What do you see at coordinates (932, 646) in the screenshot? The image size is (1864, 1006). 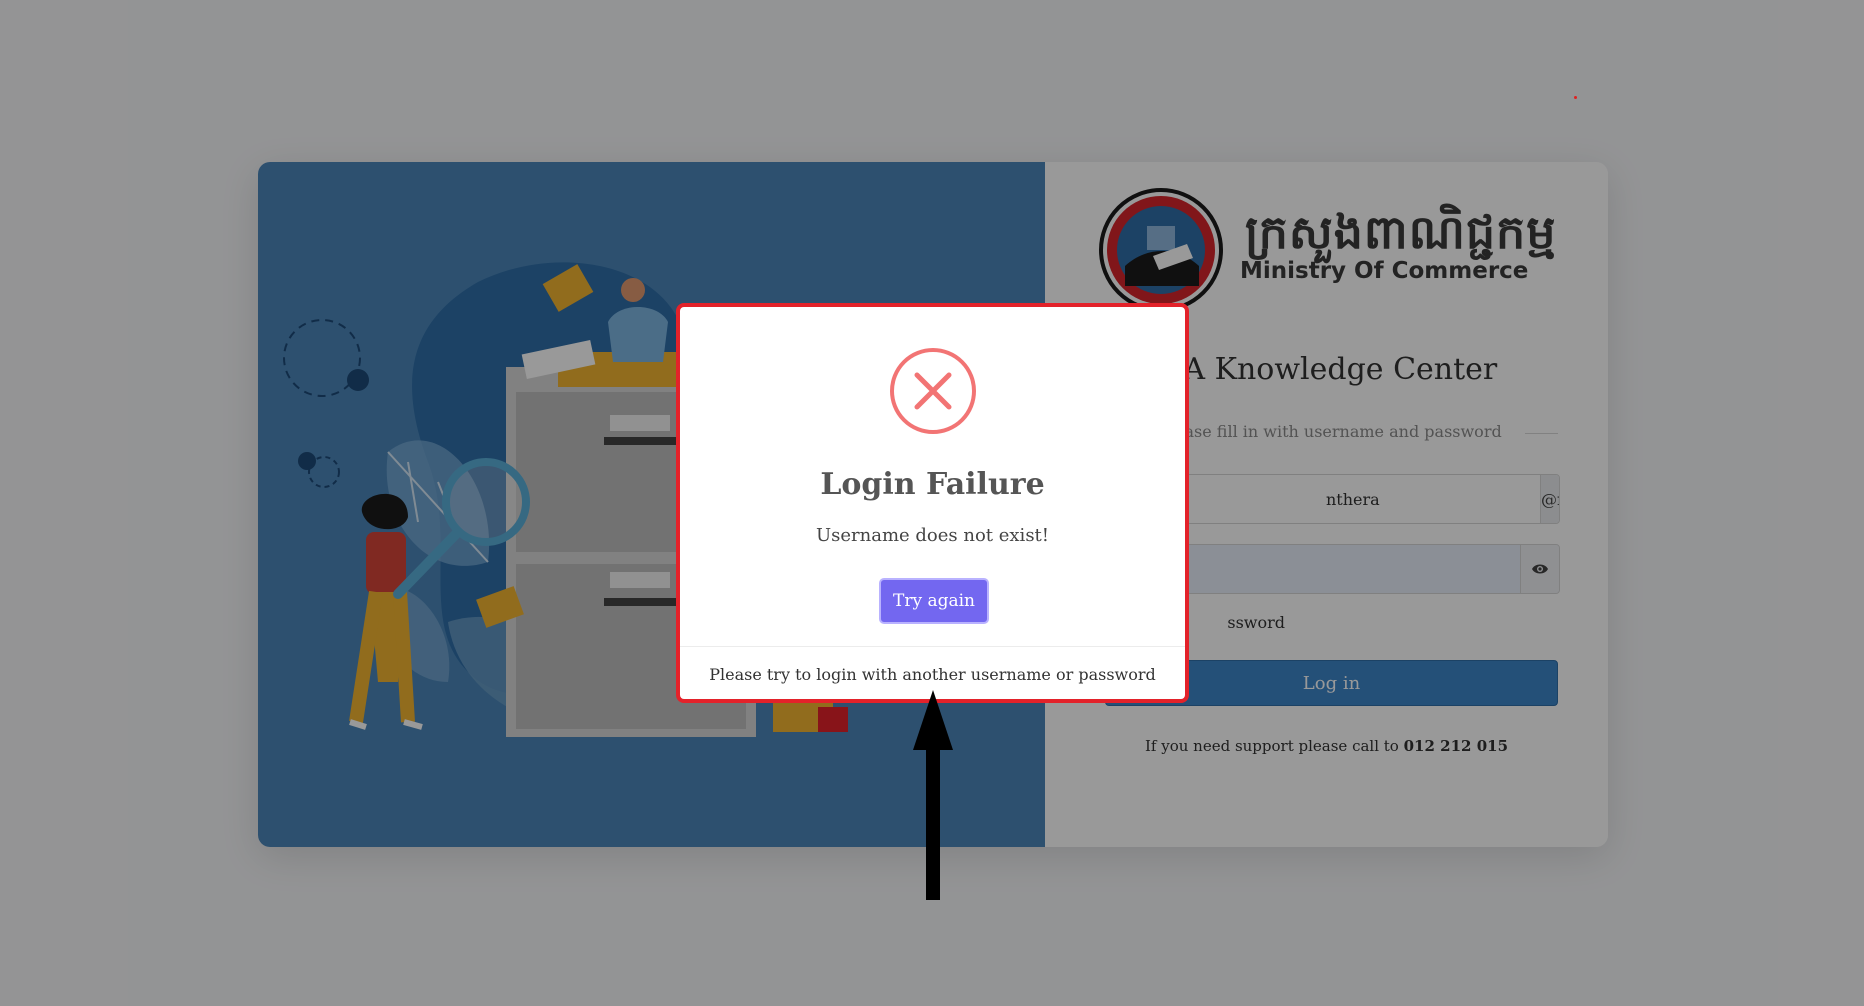 I see `dialog-divider` at bounding box center [932, 646].